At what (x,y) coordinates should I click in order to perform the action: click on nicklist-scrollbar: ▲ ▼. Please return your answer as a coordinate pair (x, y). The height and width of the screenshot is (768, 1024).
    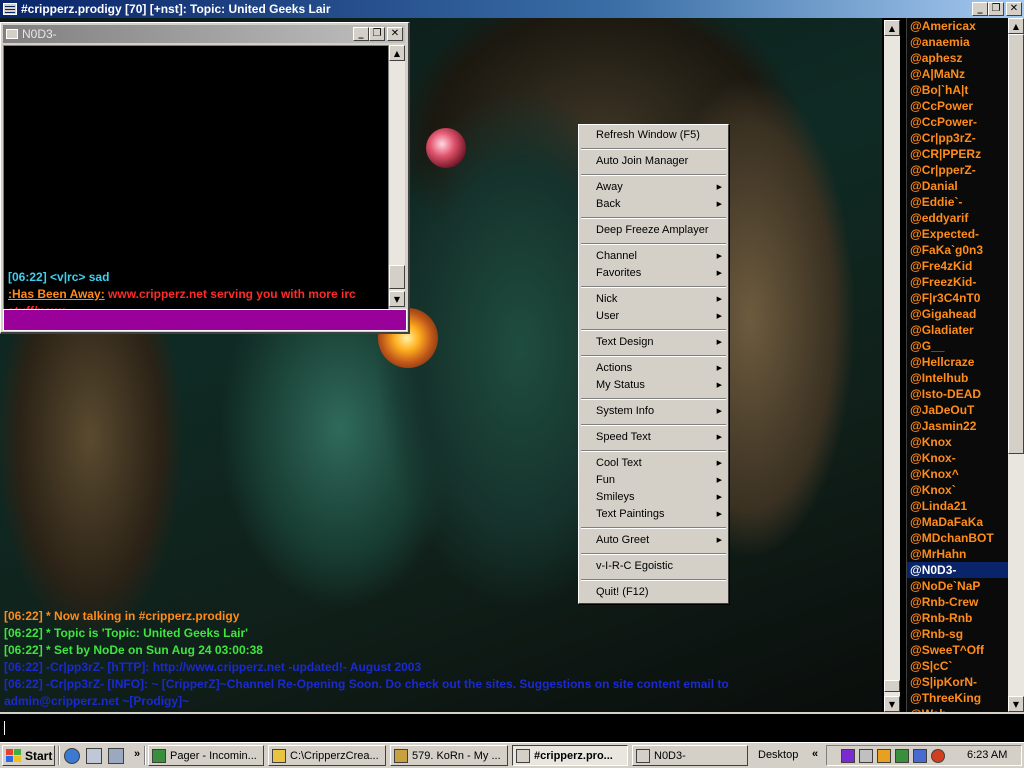
    Looking at the image, I should click on (1016, 365).